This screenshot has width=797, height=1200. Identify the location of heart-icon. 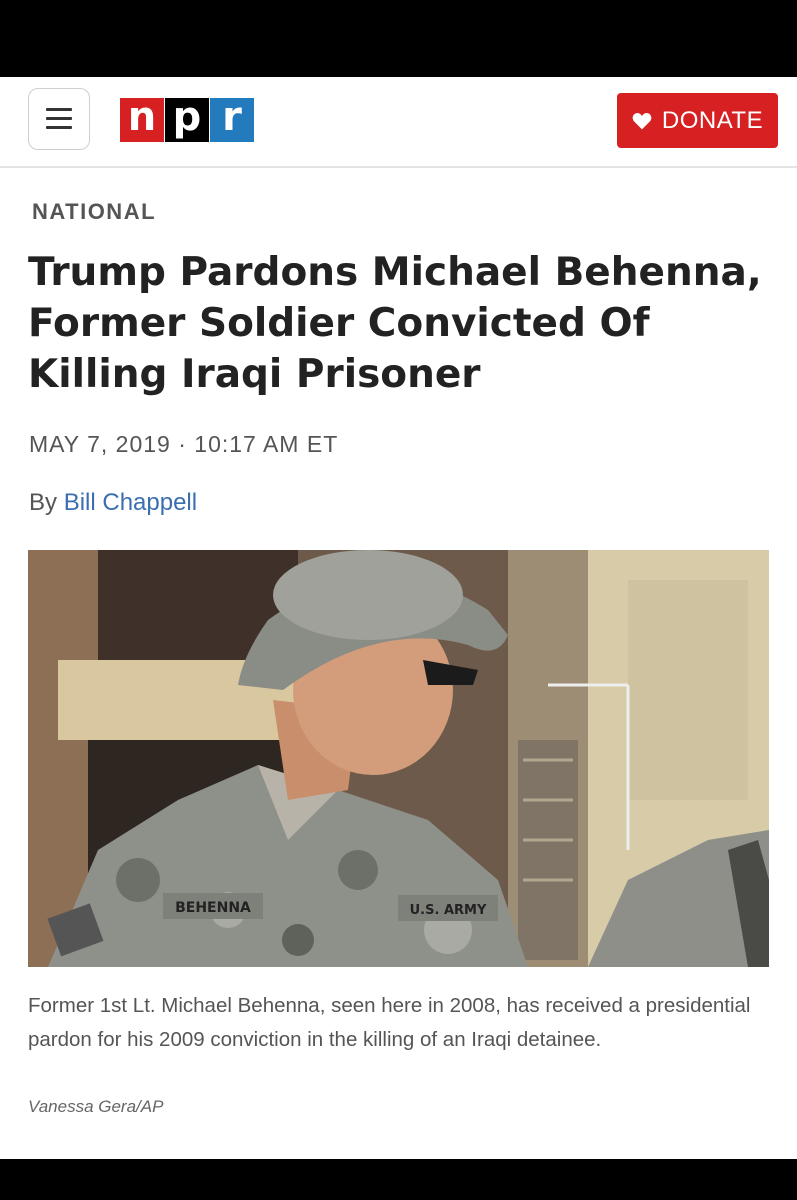
(642, 120).